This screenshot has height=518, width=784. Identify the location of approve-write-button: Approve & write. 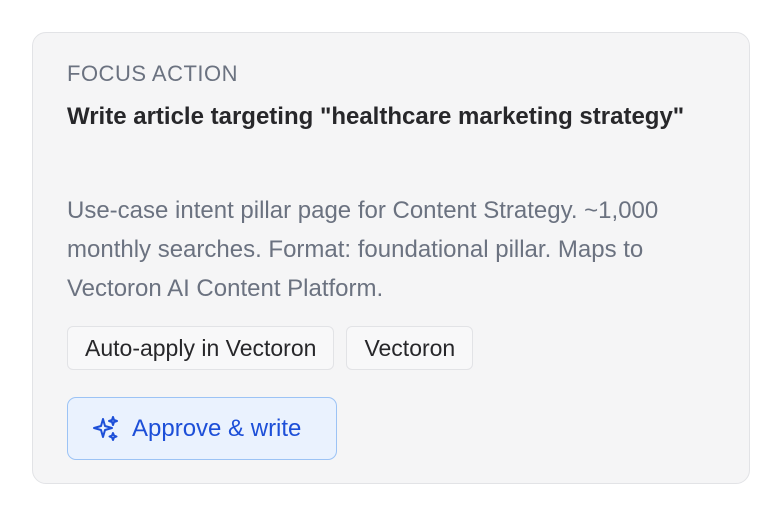
(202, 428).